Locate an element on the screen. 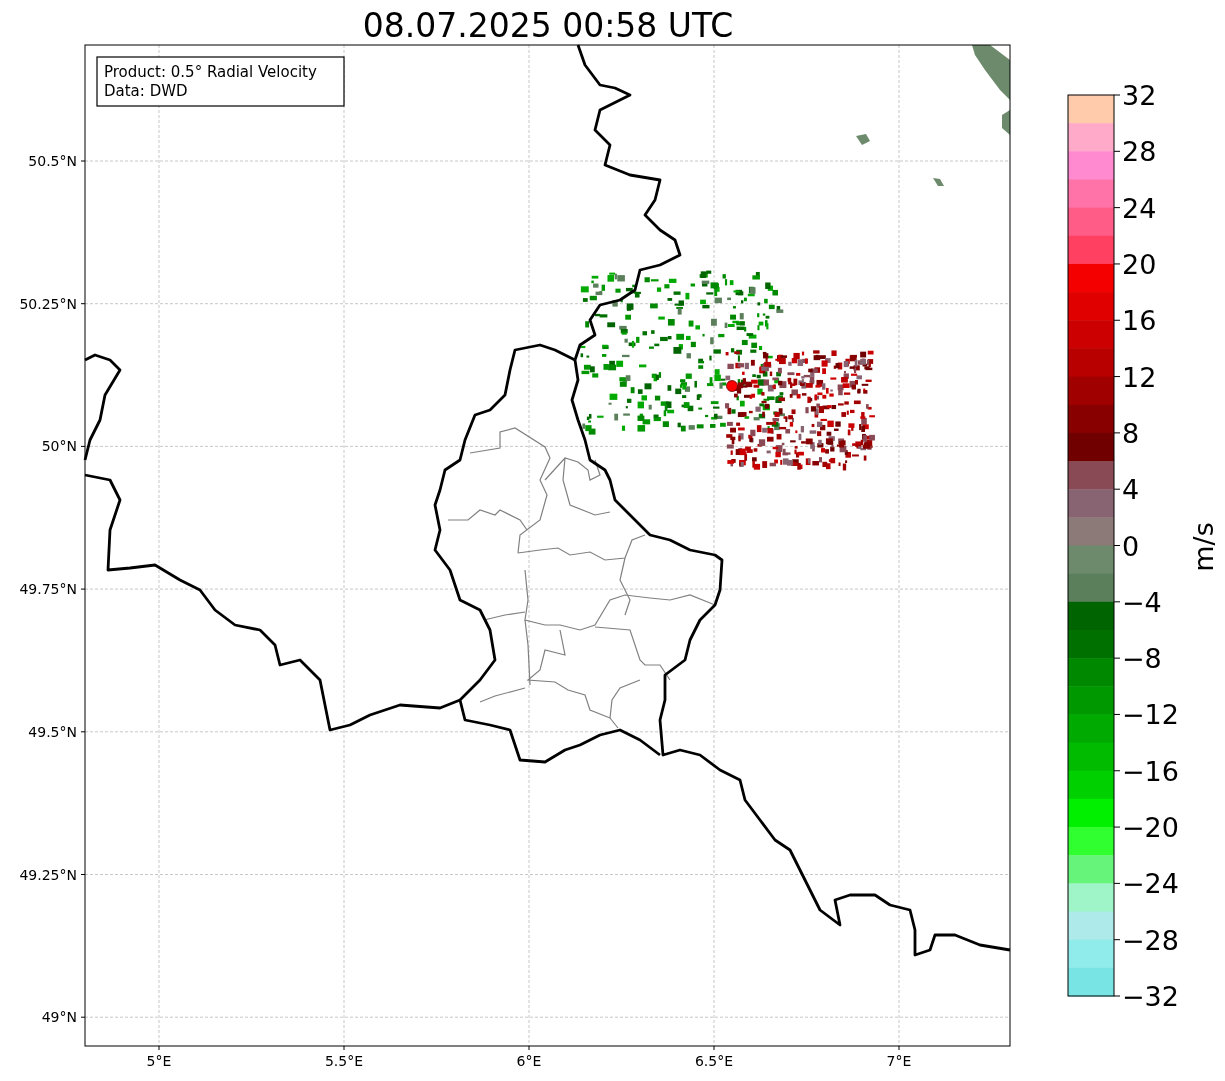 The width and height of the screenshot is (1225, 1081). colorbar-tick-label: −28 is located at coordinates (1150, 940).